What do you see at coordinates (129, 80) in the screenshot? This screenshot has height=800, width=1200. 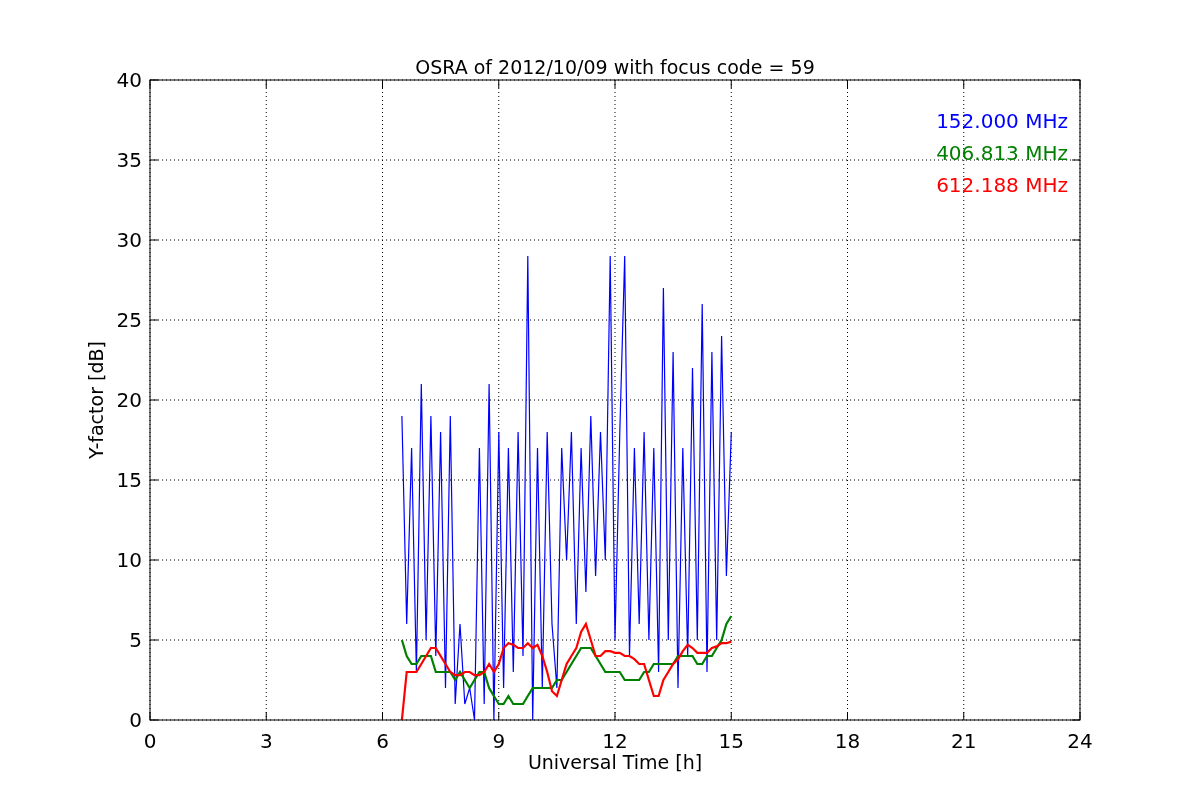 I see `y-tick-label: 40` at bounding box center [129, 80].